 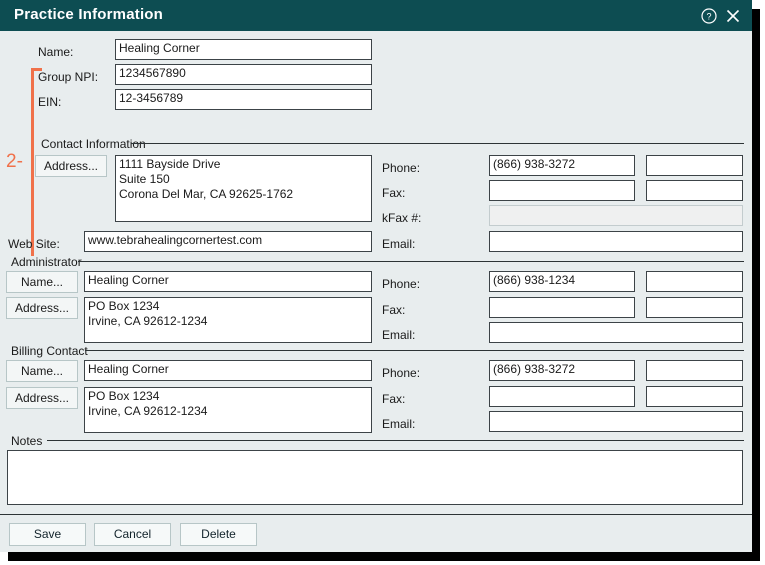 What do you see at coordinates (395, 440) in the screenshot?
I see `notes-group-rule` at bounding box center [395, 440].